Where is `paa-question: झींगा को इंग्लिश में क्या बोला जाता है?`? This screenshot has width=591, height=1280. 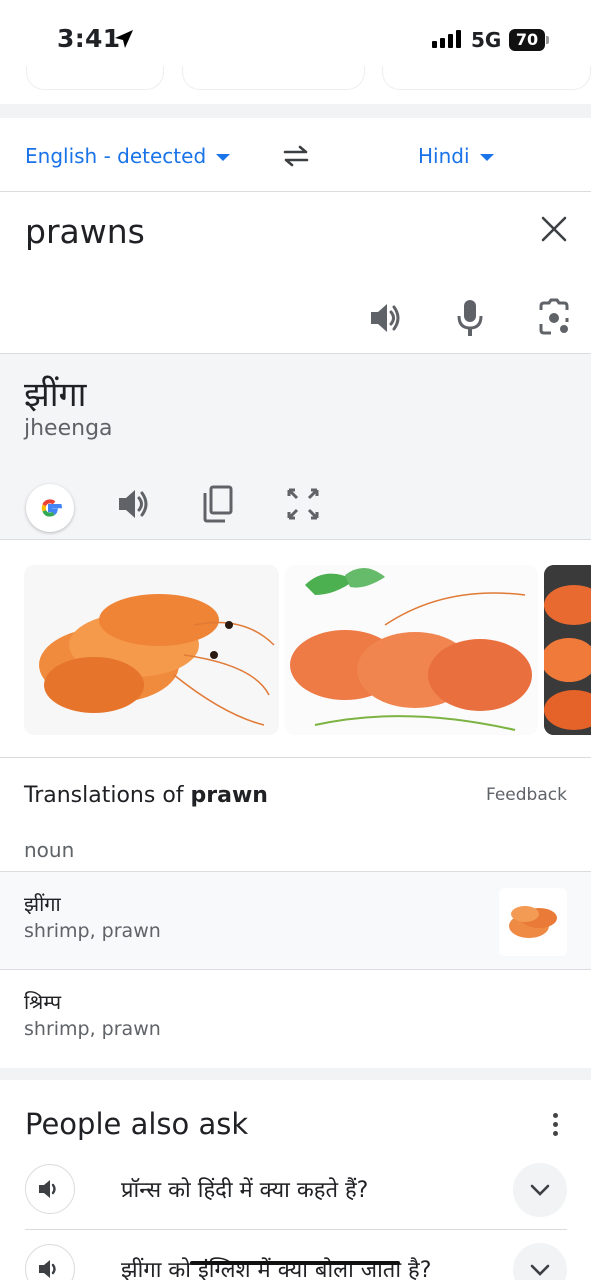
paa-question: झींगा को इंग्लिश में क्या बोला जाता है? is located at coordinates (276, 1269).